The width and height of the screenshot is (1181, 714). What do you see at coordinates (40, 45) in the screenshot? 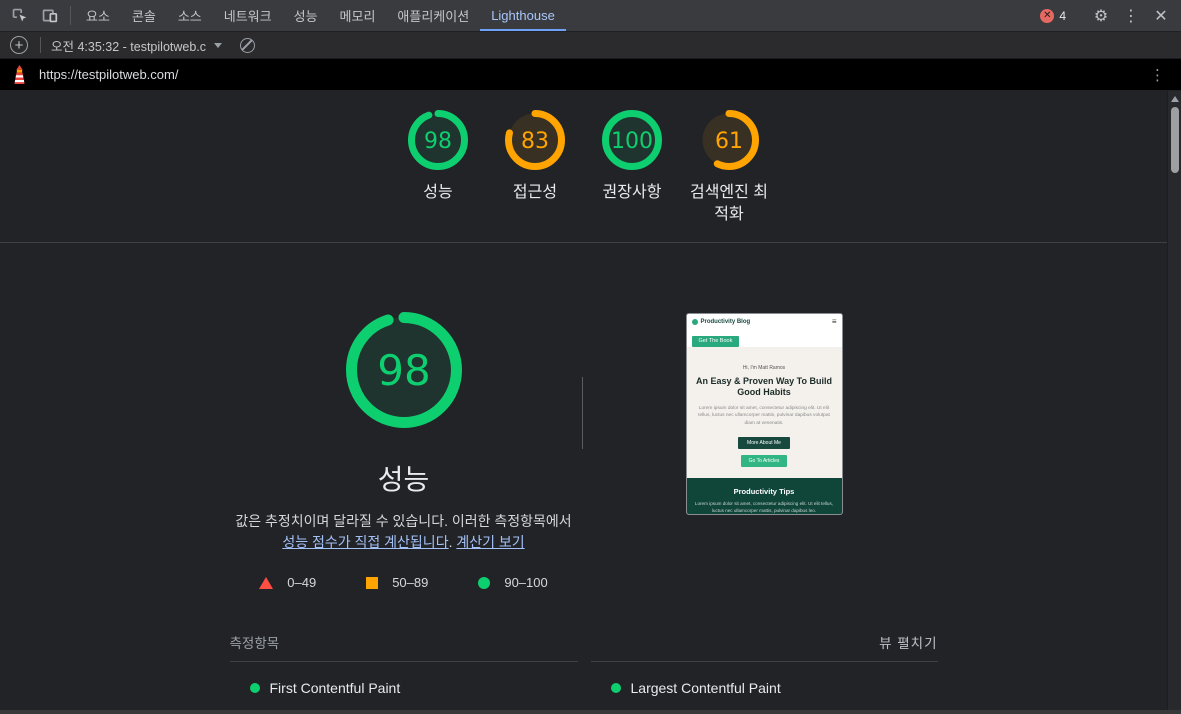
I see `toolbar-divider` at bounding box center [40, 45].